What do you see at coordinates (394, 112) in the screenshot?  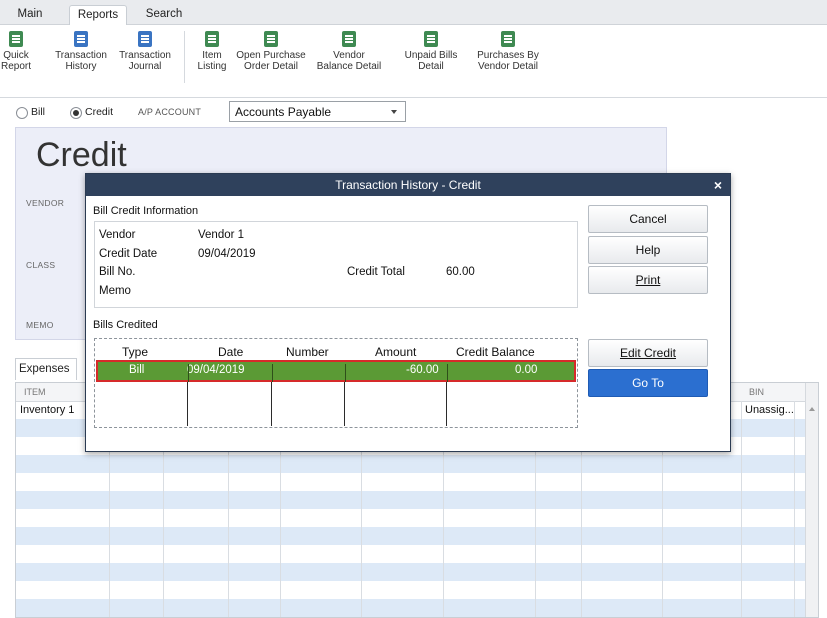 I see `chevron-down-icon` at bounding box center [394, 112].